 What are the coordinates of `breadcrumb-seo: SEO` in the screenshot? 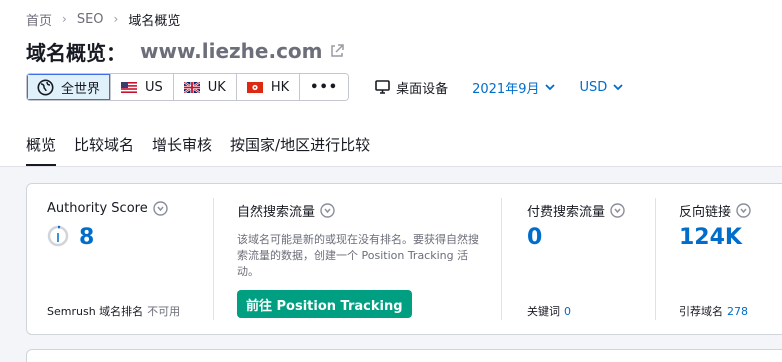 It's located at (90, 19).